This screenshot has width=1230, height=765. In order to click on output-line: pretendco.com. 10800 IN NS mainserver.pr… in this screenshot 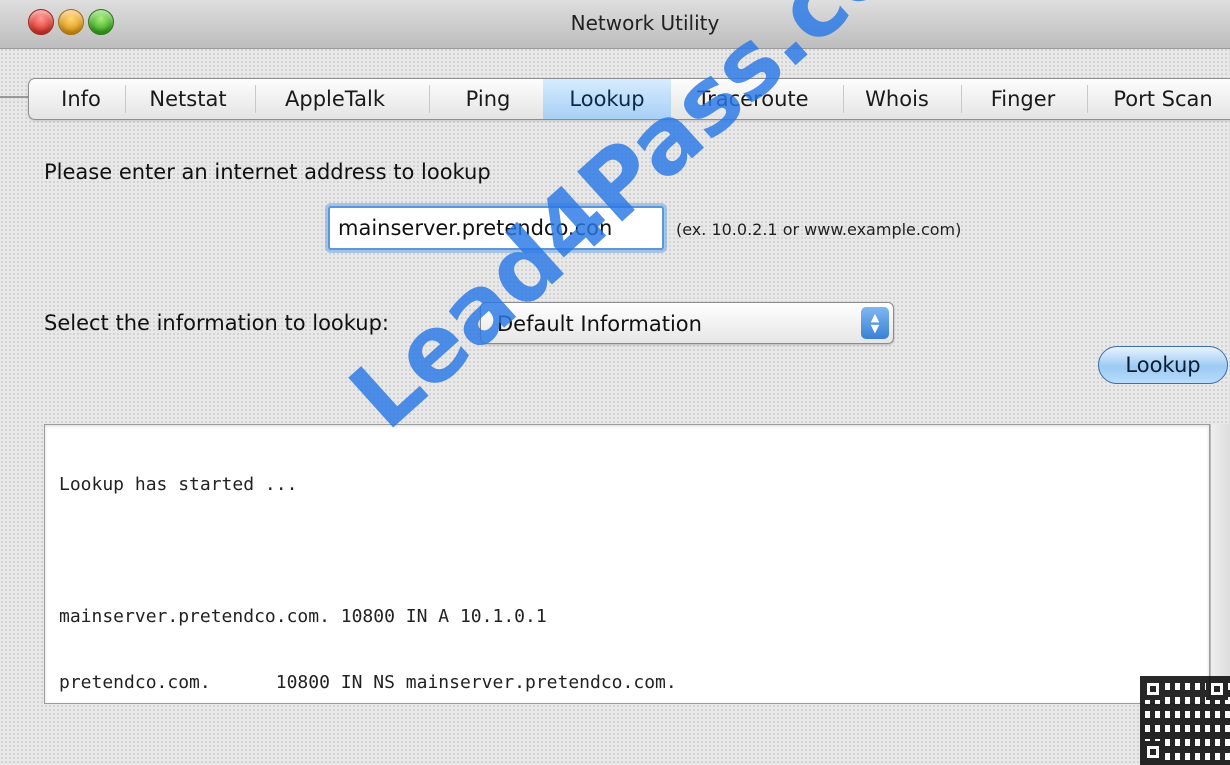, I will do `click(368, 682)`.